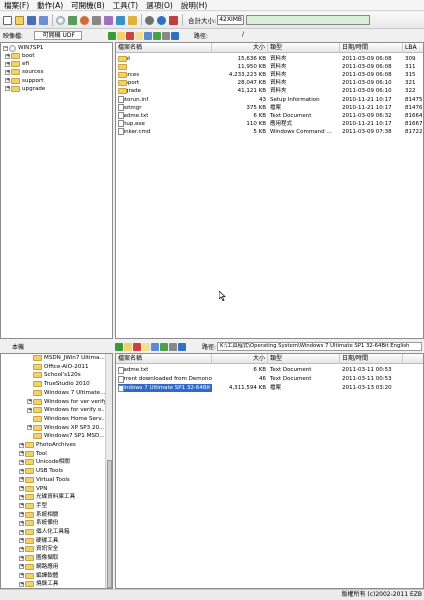  Describe the element at coordinates (38, 558) in the screenshot. I see `local-tree-item: + 圖像擷取` at that location.